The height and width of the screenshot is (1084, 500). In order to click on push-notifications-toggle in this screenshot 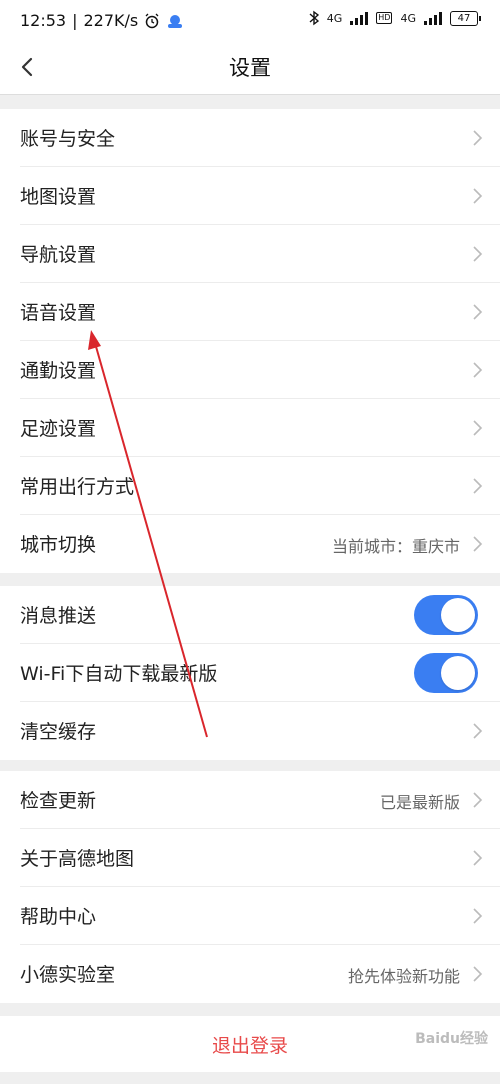, I will do `click(446, 615)`.